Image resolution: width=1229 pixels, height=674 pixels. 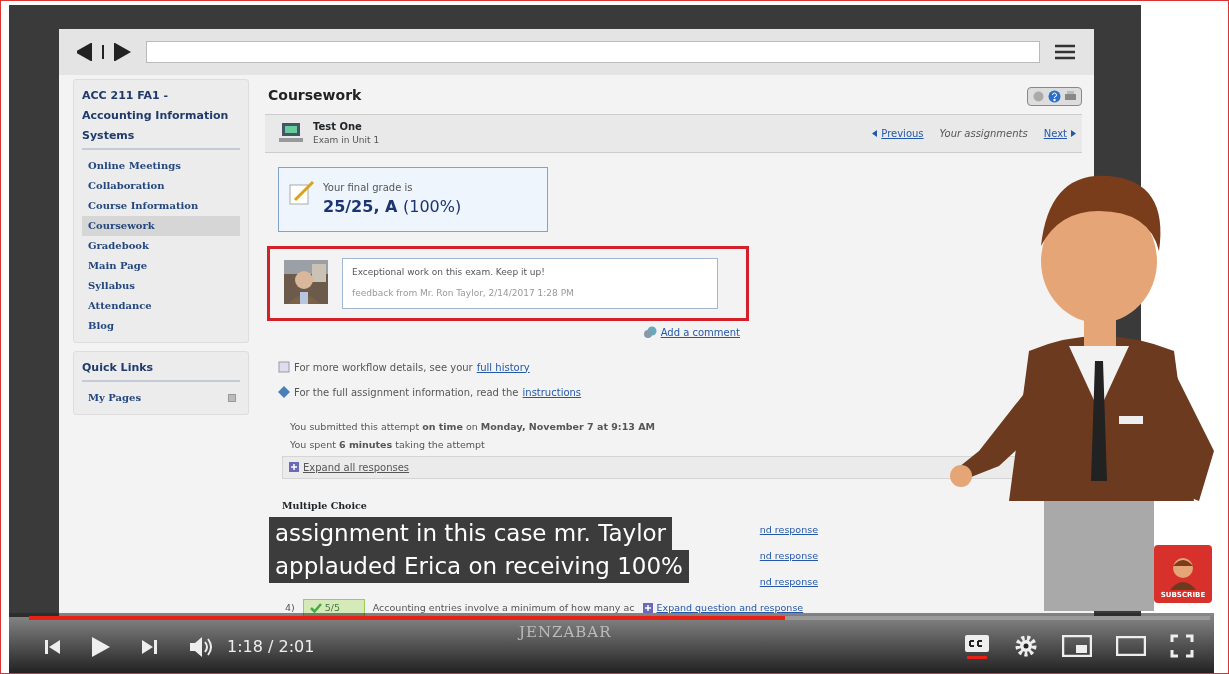 I want to click on info-link: instructions, so click(x=552, y=392).